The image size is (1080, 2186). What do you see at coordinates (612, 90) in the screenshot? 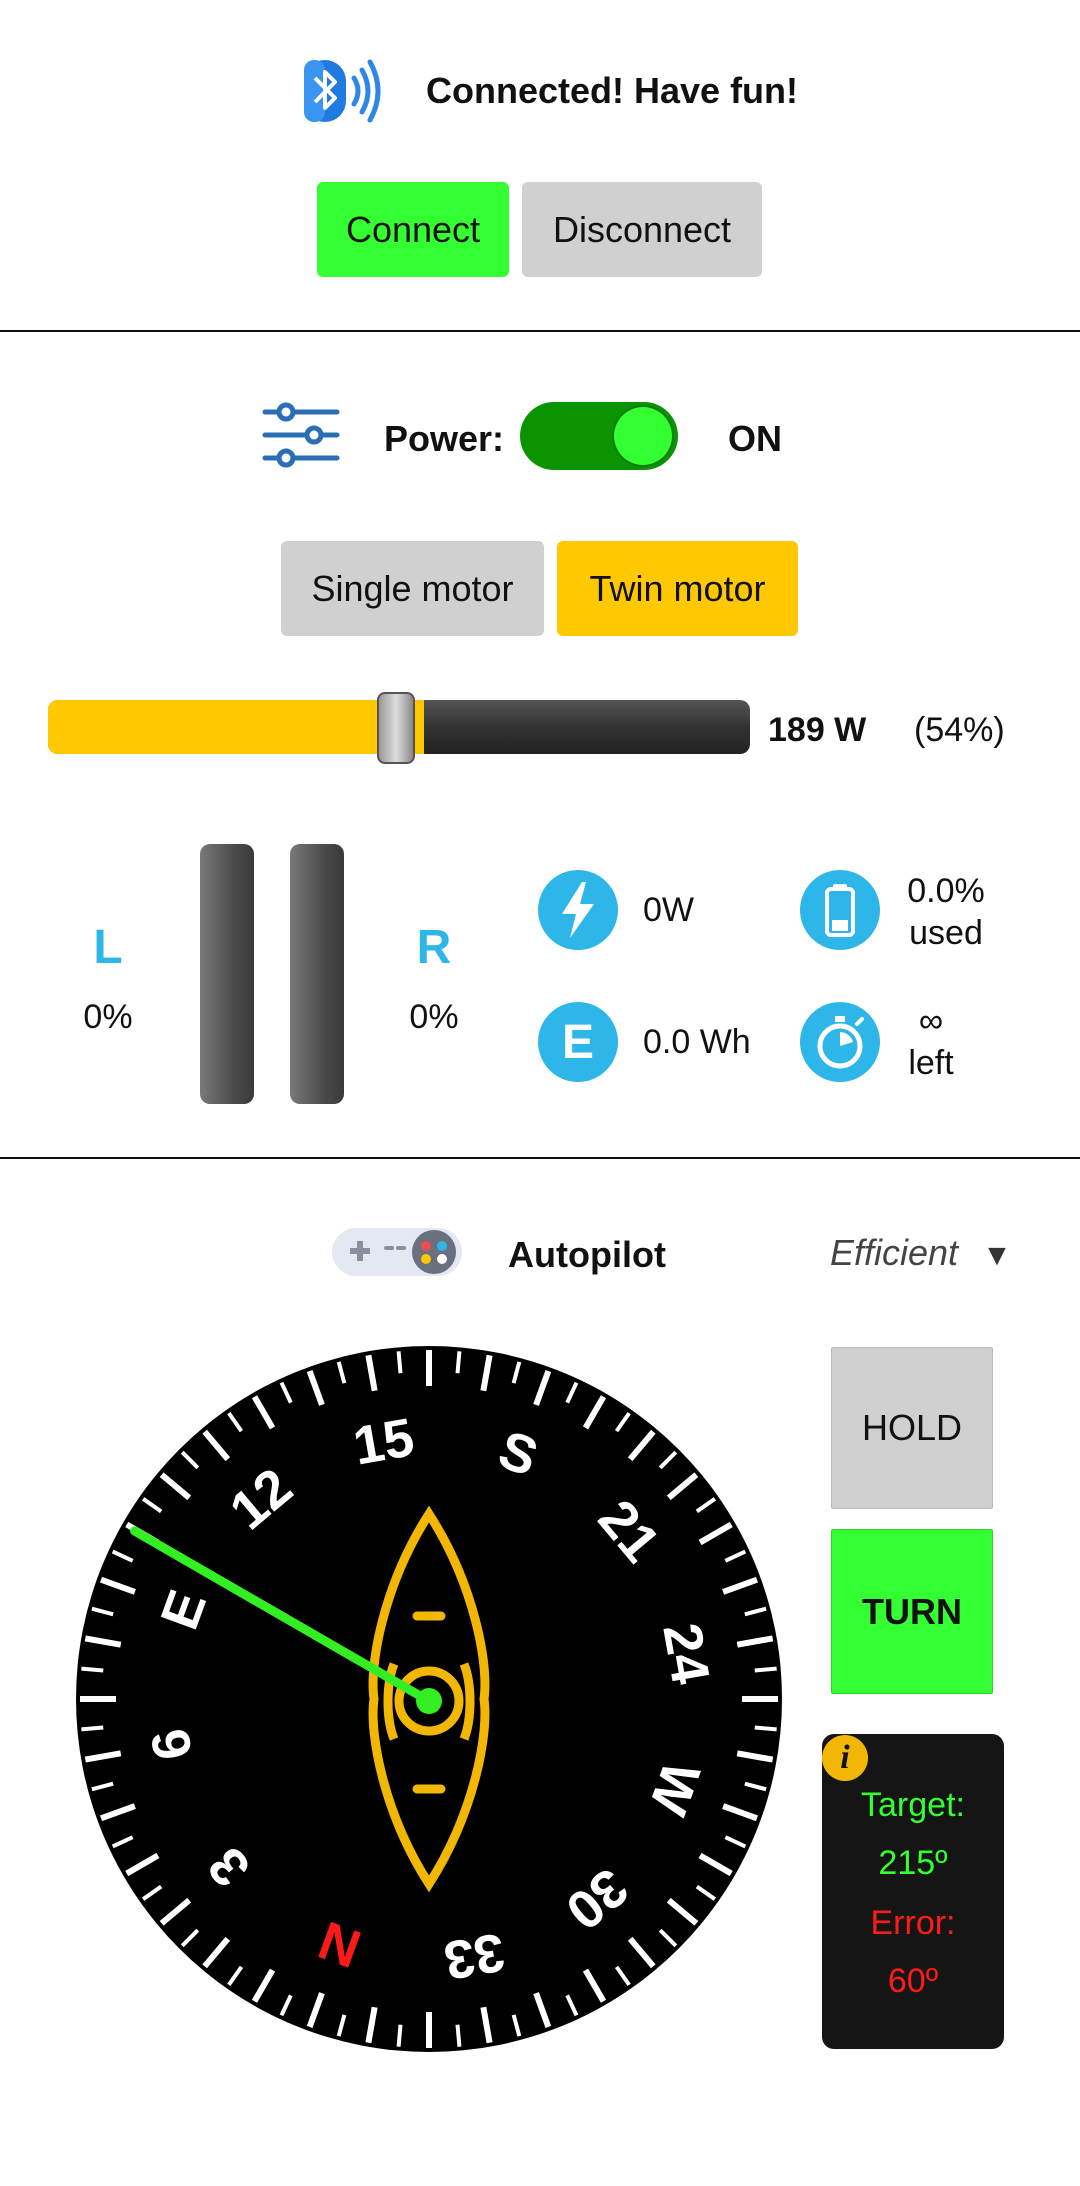
I see `connection-status: Connected! Have fun!` at bounding box center [612, 90].